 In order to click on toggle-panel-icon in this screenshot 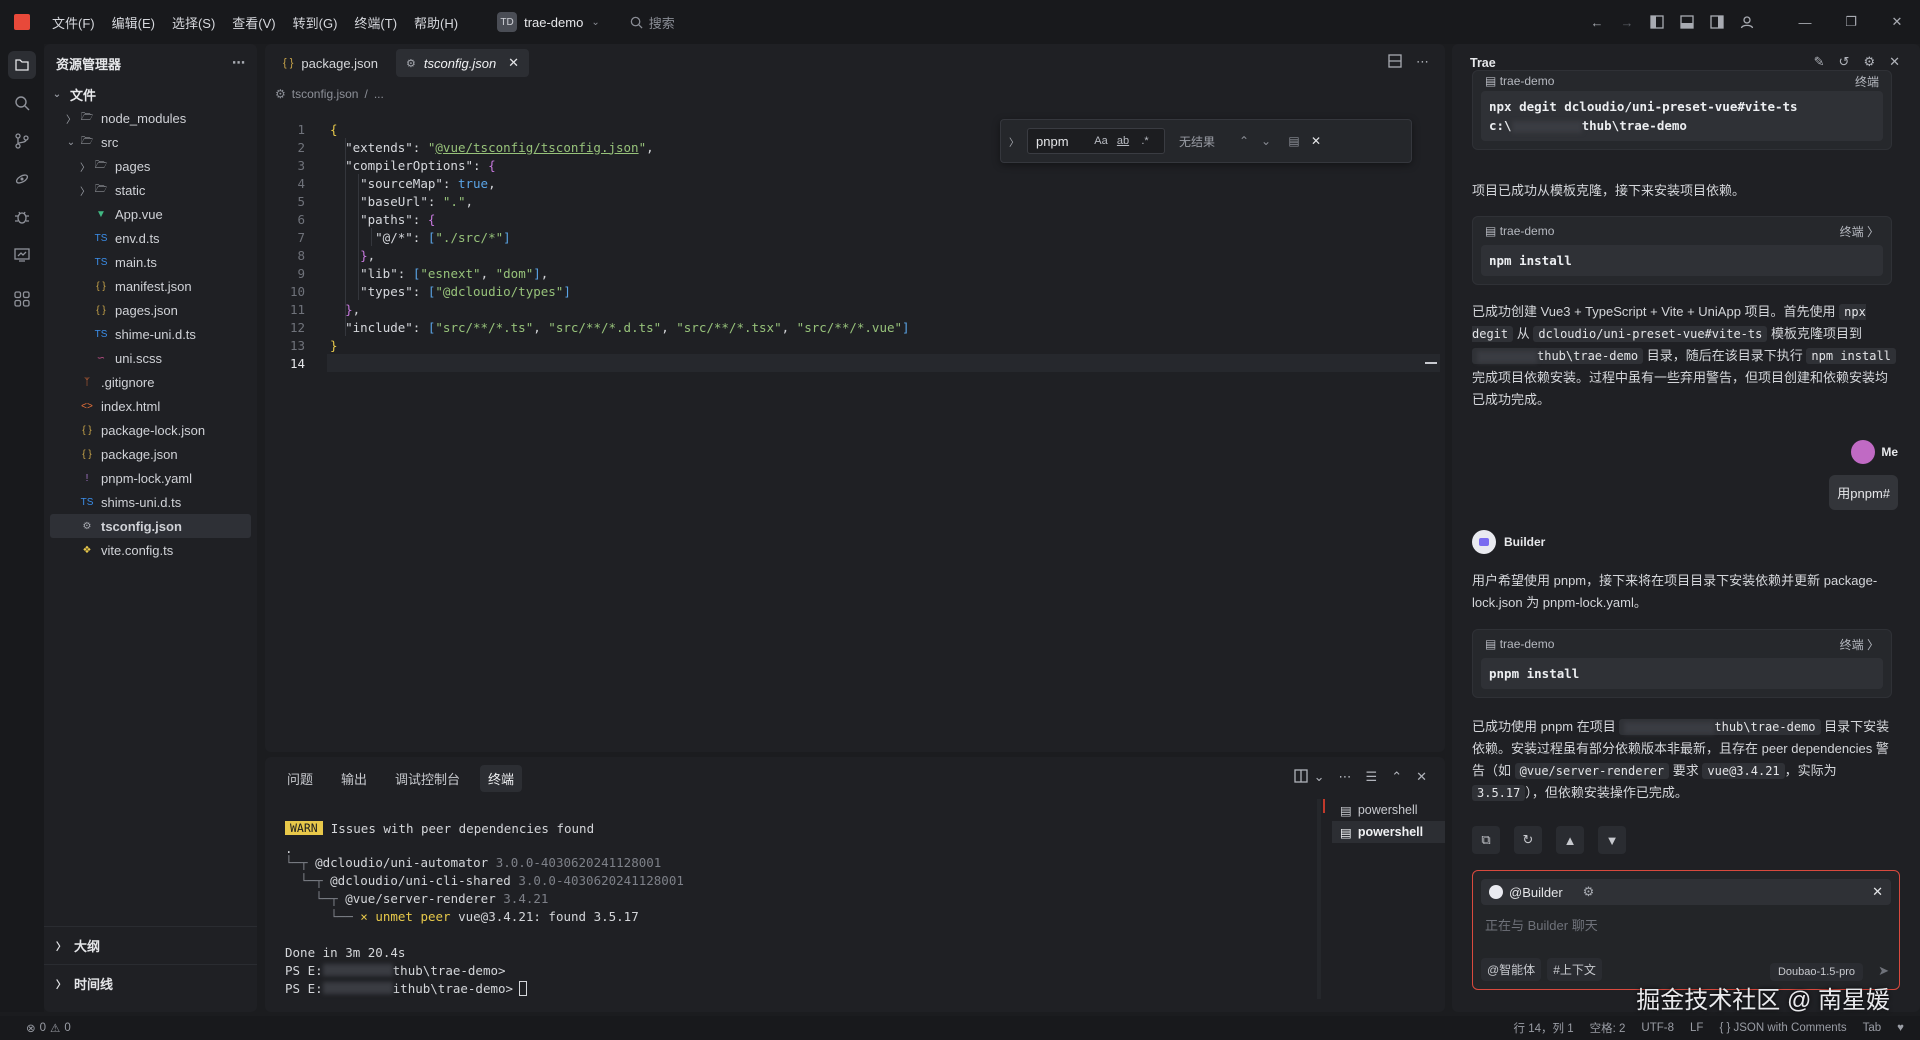, I will do `click(1687, 22)`.